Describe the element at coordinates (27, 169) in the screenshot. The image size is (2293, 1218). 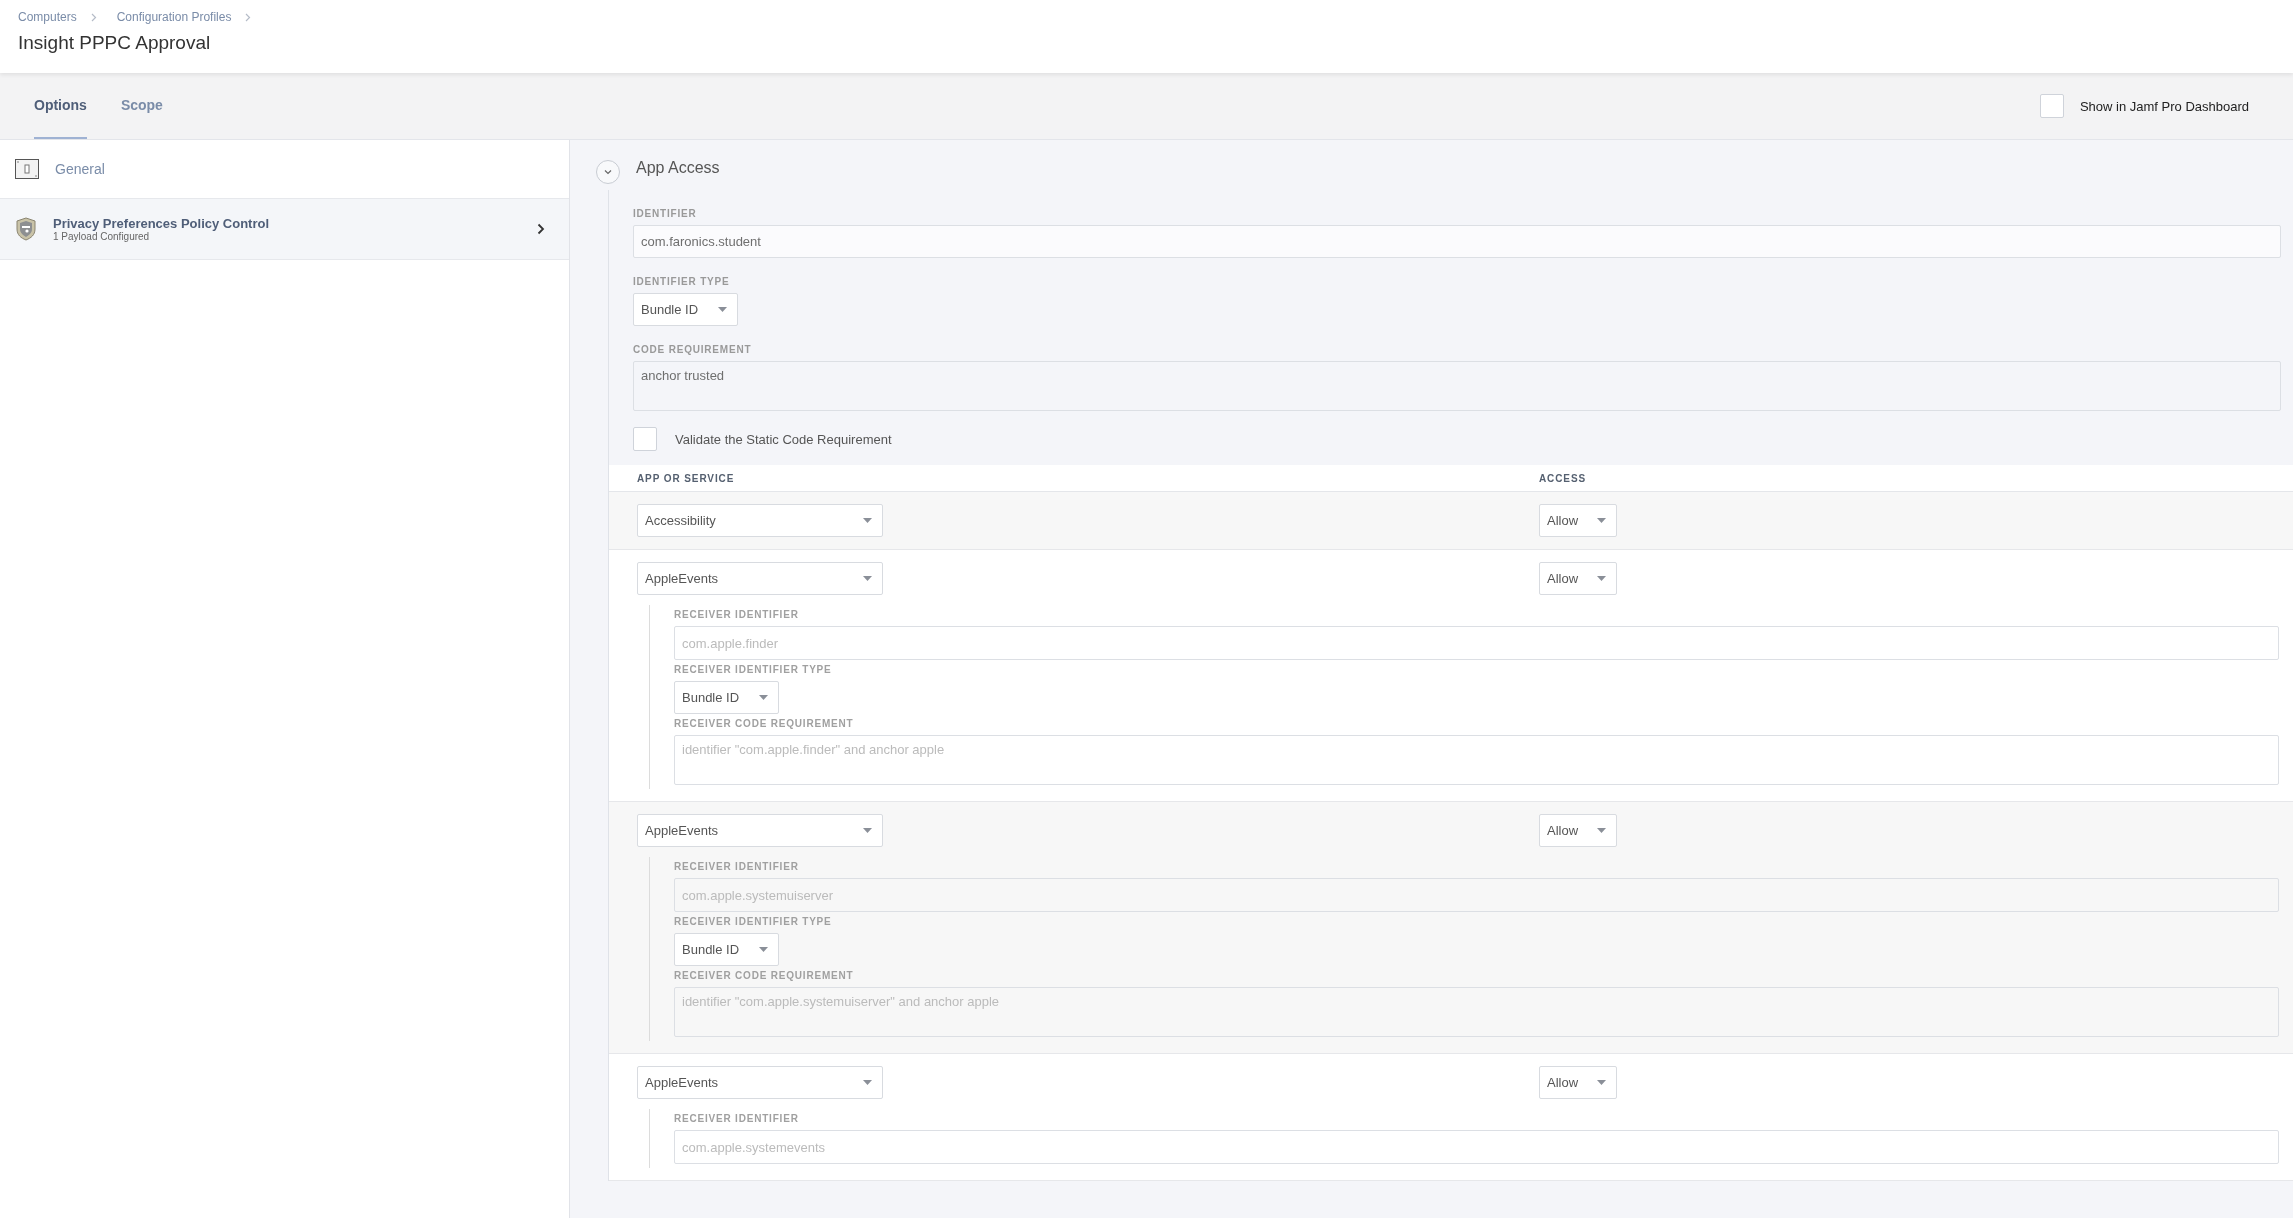
I see `switch-icon` at that location.